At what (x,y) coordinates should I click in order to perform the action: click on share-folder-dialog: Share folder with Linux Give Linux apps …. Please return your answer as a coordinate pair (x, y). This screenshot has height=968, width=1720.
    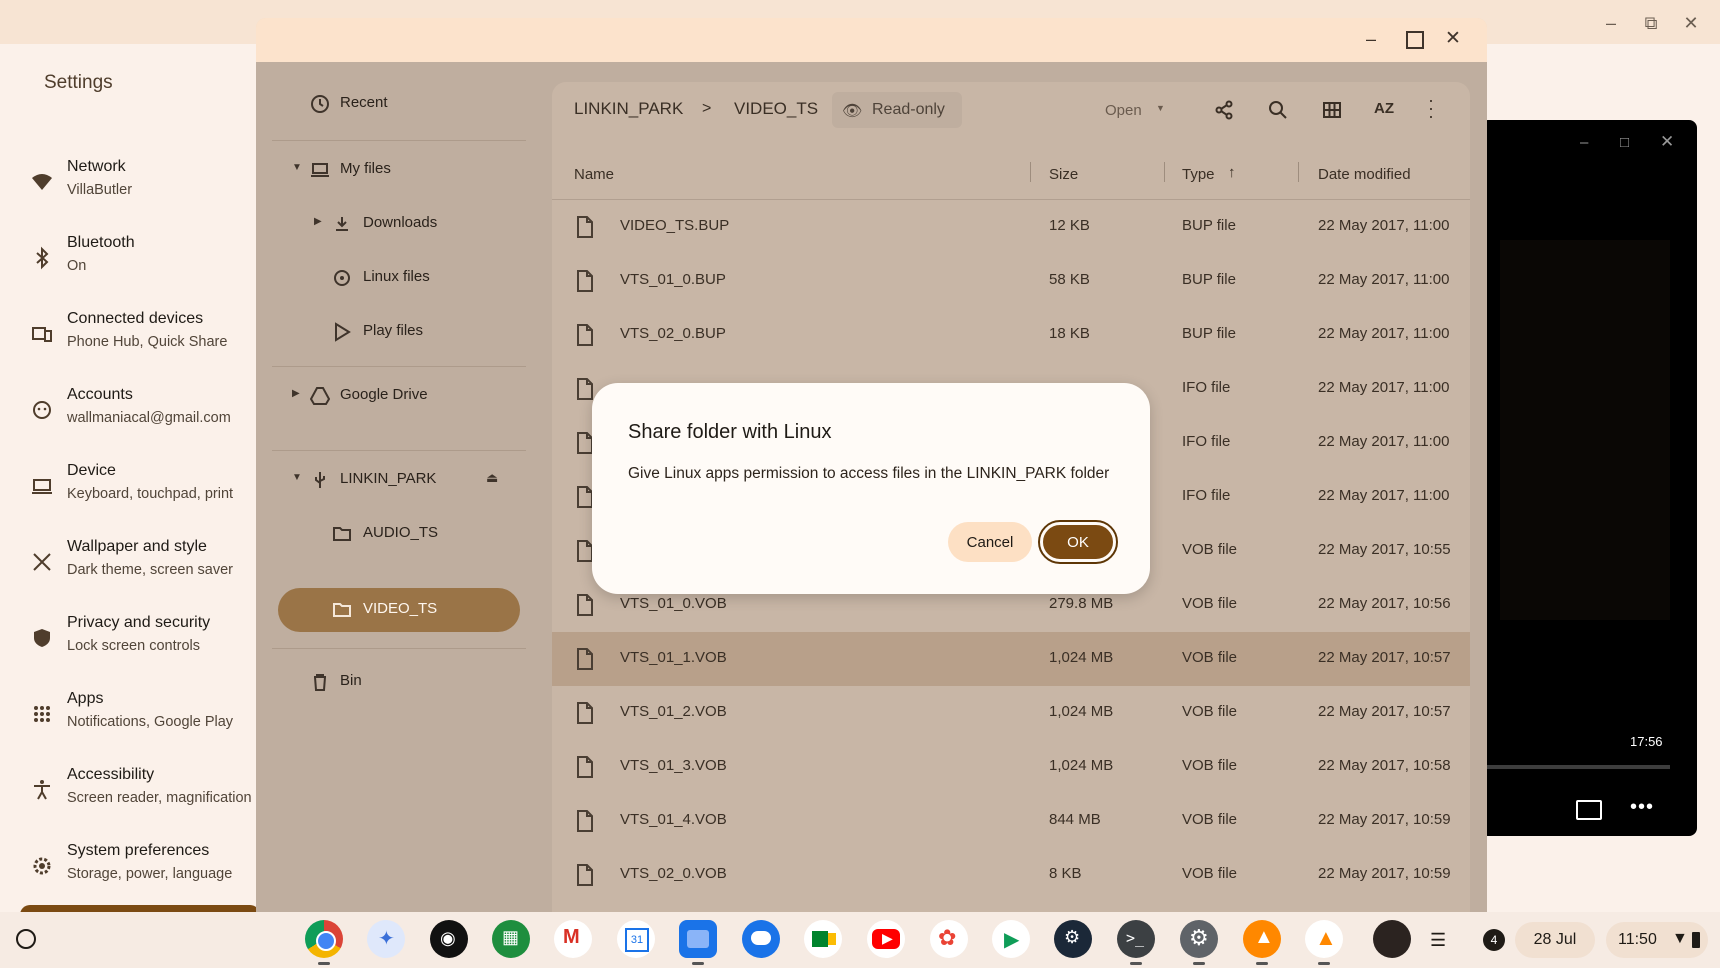
    Looking at the image, I should click on (871, 488).